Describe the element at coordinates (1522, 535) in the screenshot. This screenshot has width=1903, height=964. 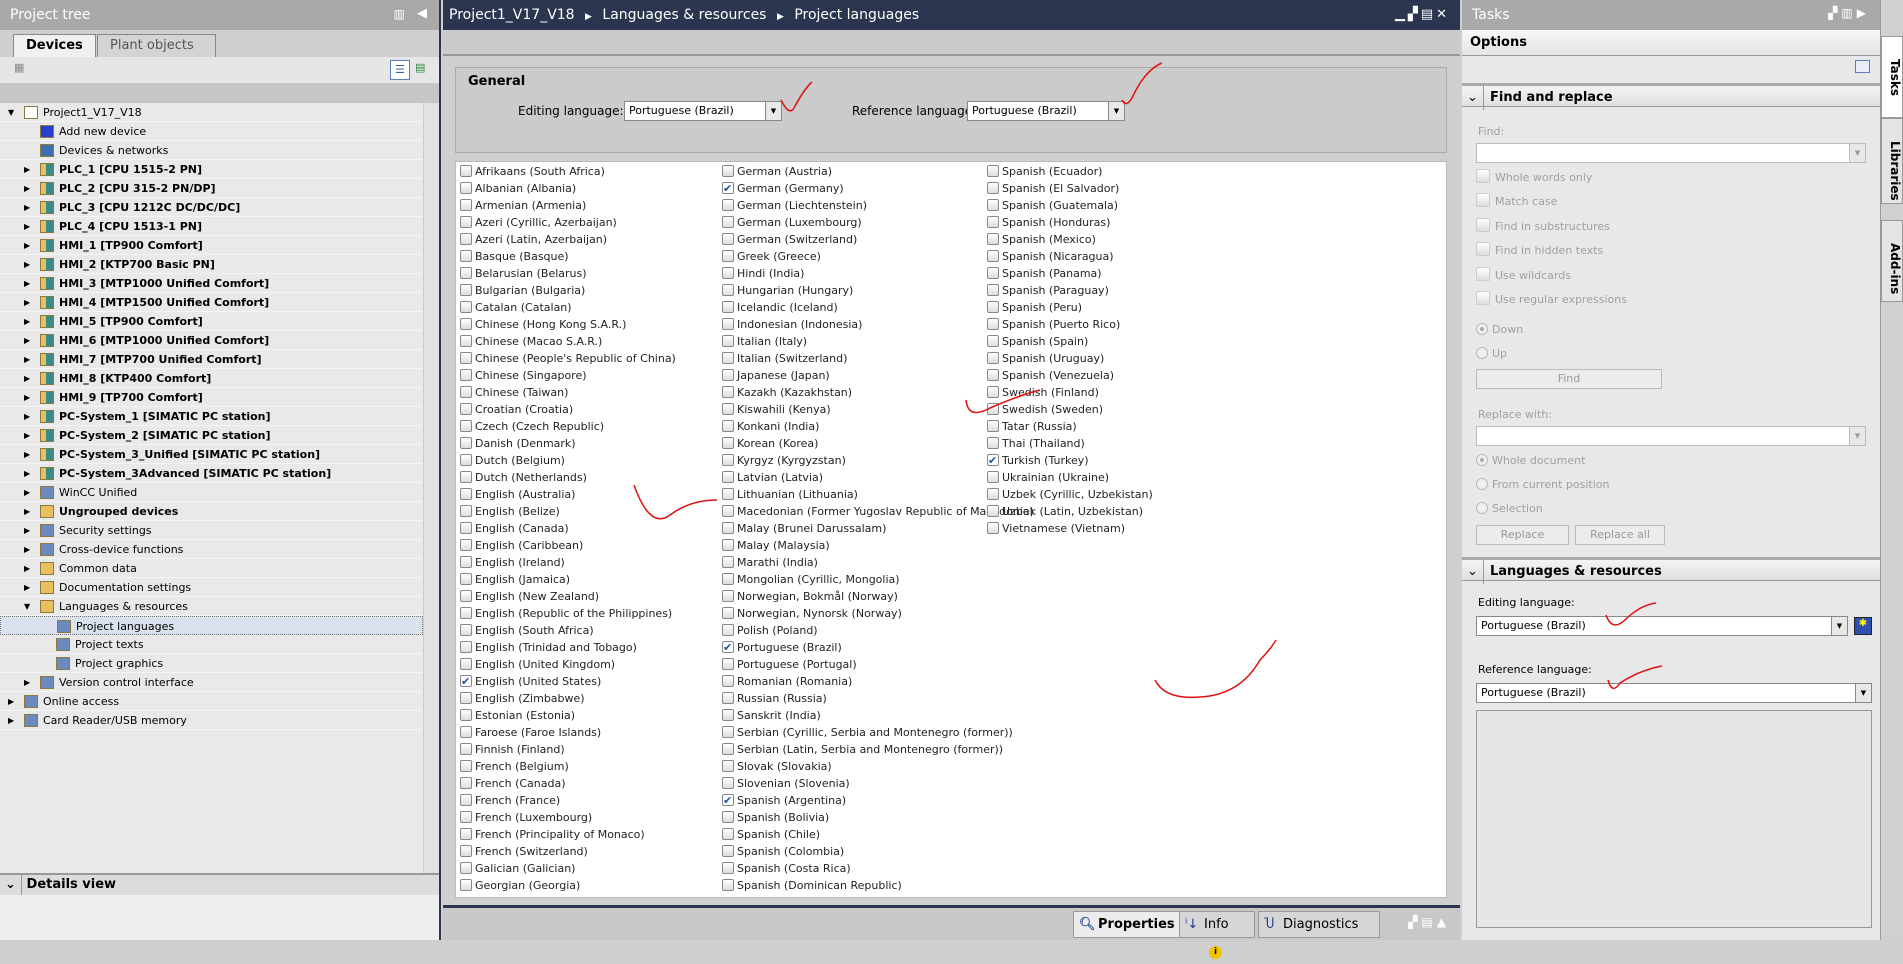
I see `replace-button: Replace` at that location.